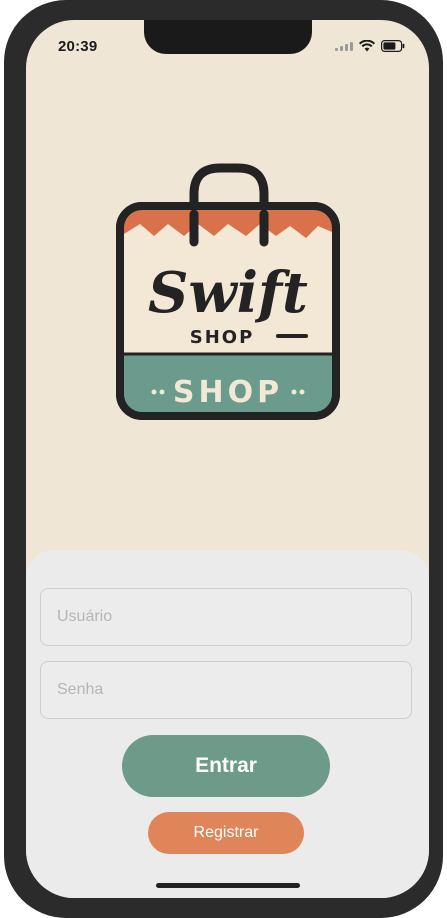 The image size is (447, 918). What do you see at coordinates (344, 46) in the screenshot?
I see `signal-icon` at bounding box center [344, 46].